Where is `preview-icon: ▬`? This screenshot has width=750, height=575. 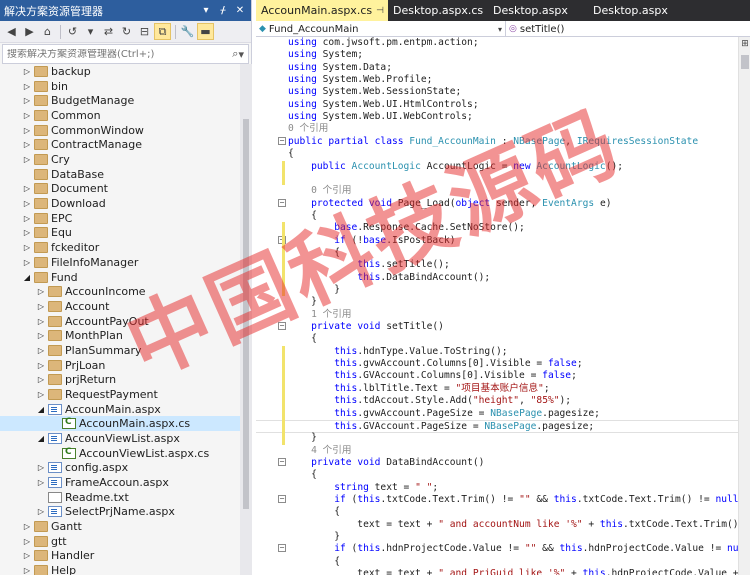
preview-icon: ▬ is located at coordinates (205, 31).